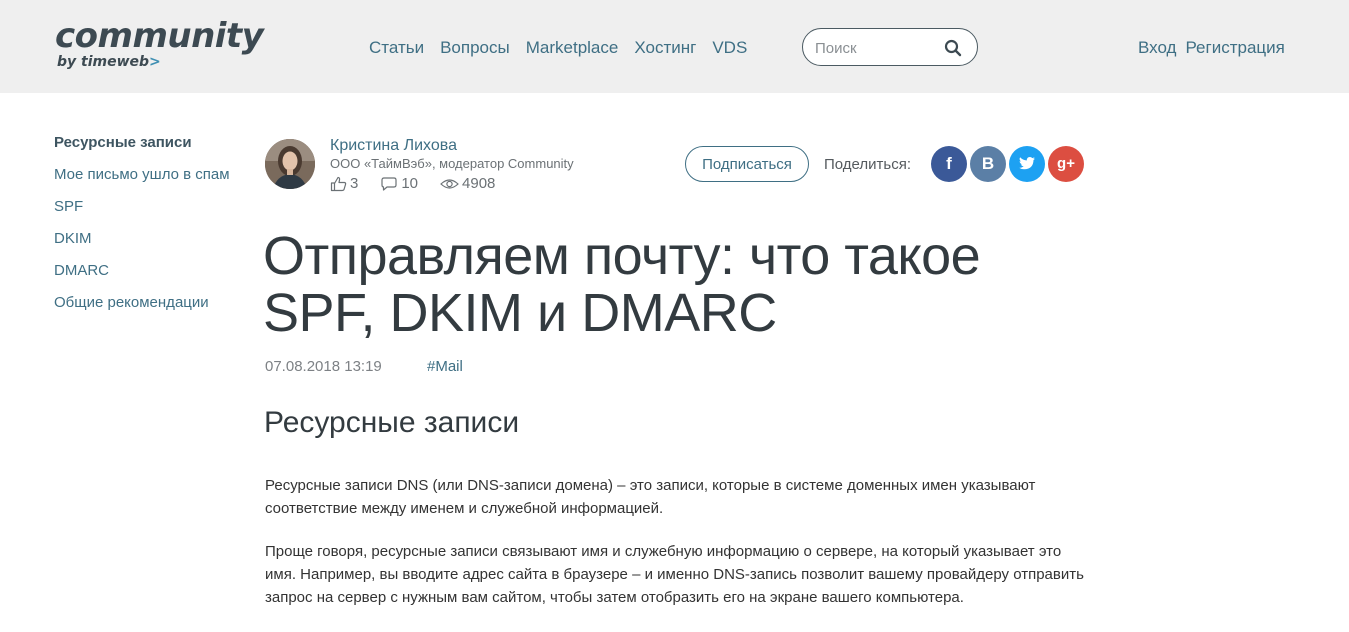 This screenshot has height=632, width=1349. Describe the element at coordinates (399, 184) in the screenshot. I see `comments-stat: 10` at that location.